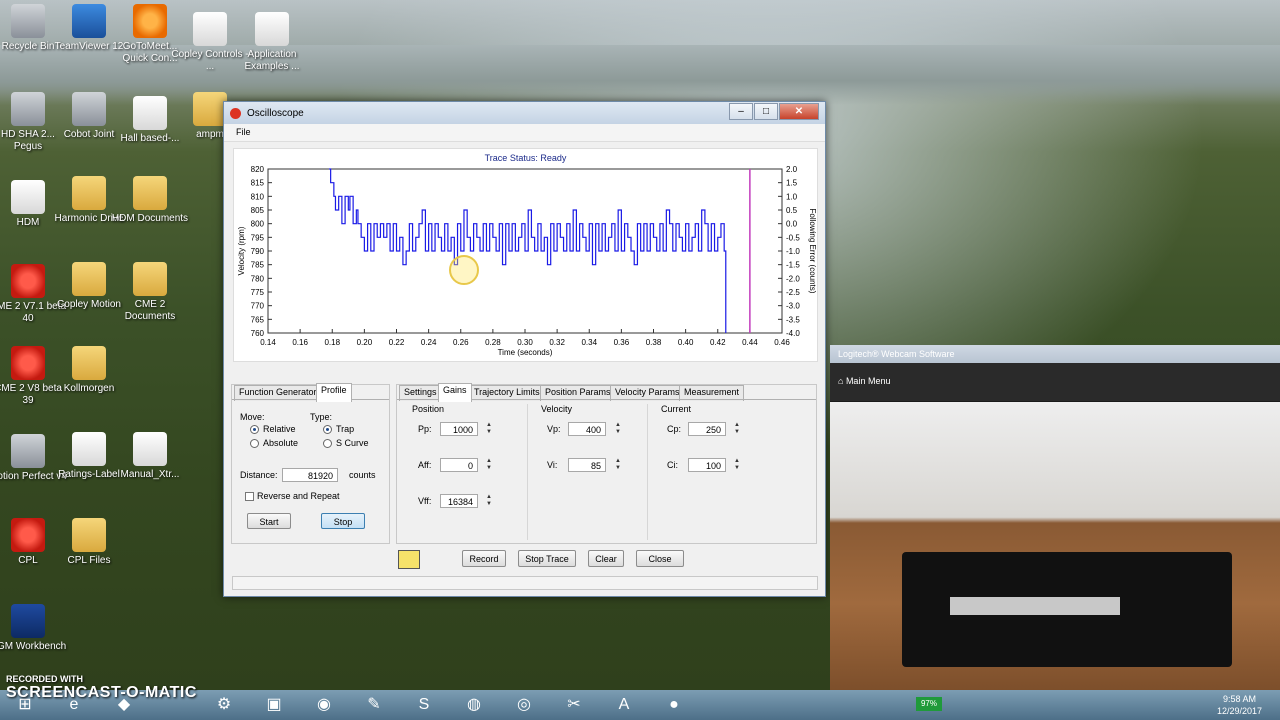 The height and width of the screenshot is (720, 1280). Describe the element at coordinates (674, 429) in the screenshot. I see `cp-label: Cp:` at that location.